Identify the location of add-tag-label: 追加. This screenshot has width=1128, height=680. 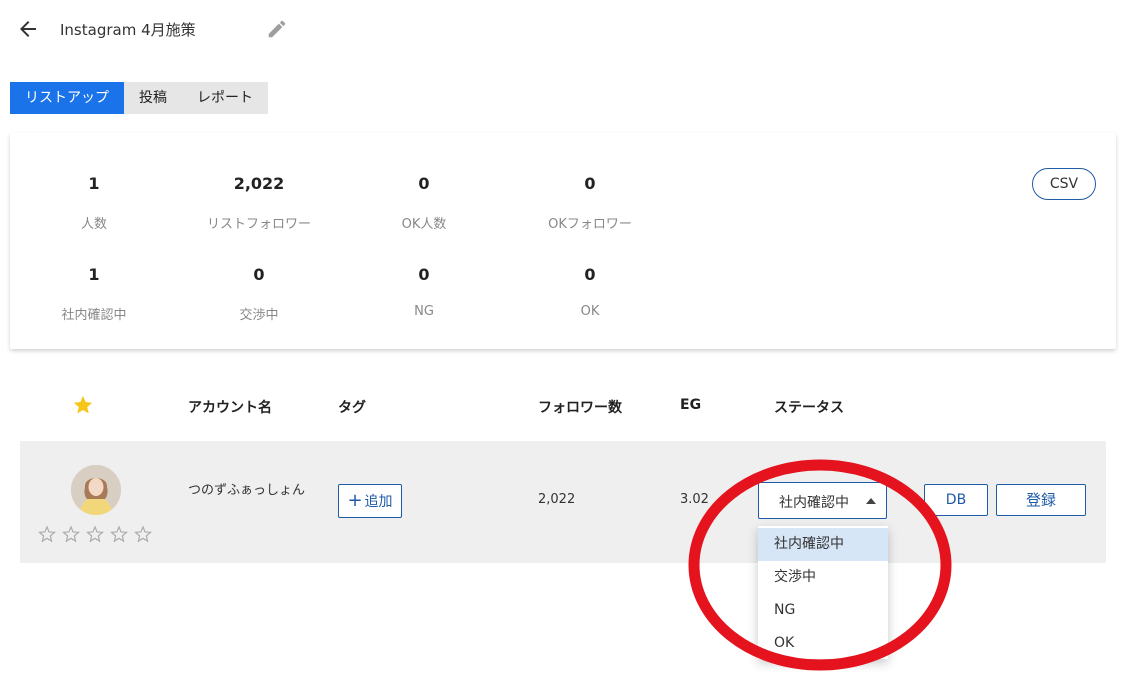
(378, 502).